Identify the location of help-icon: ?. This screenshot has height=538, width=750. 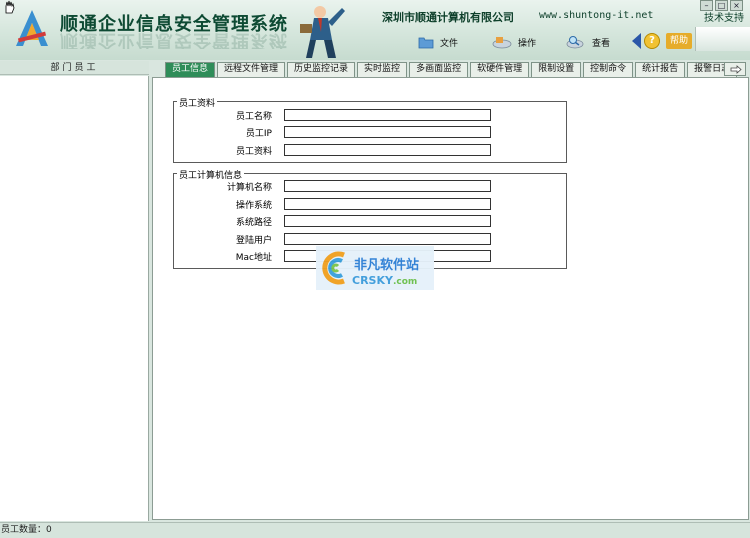
(652, 41).